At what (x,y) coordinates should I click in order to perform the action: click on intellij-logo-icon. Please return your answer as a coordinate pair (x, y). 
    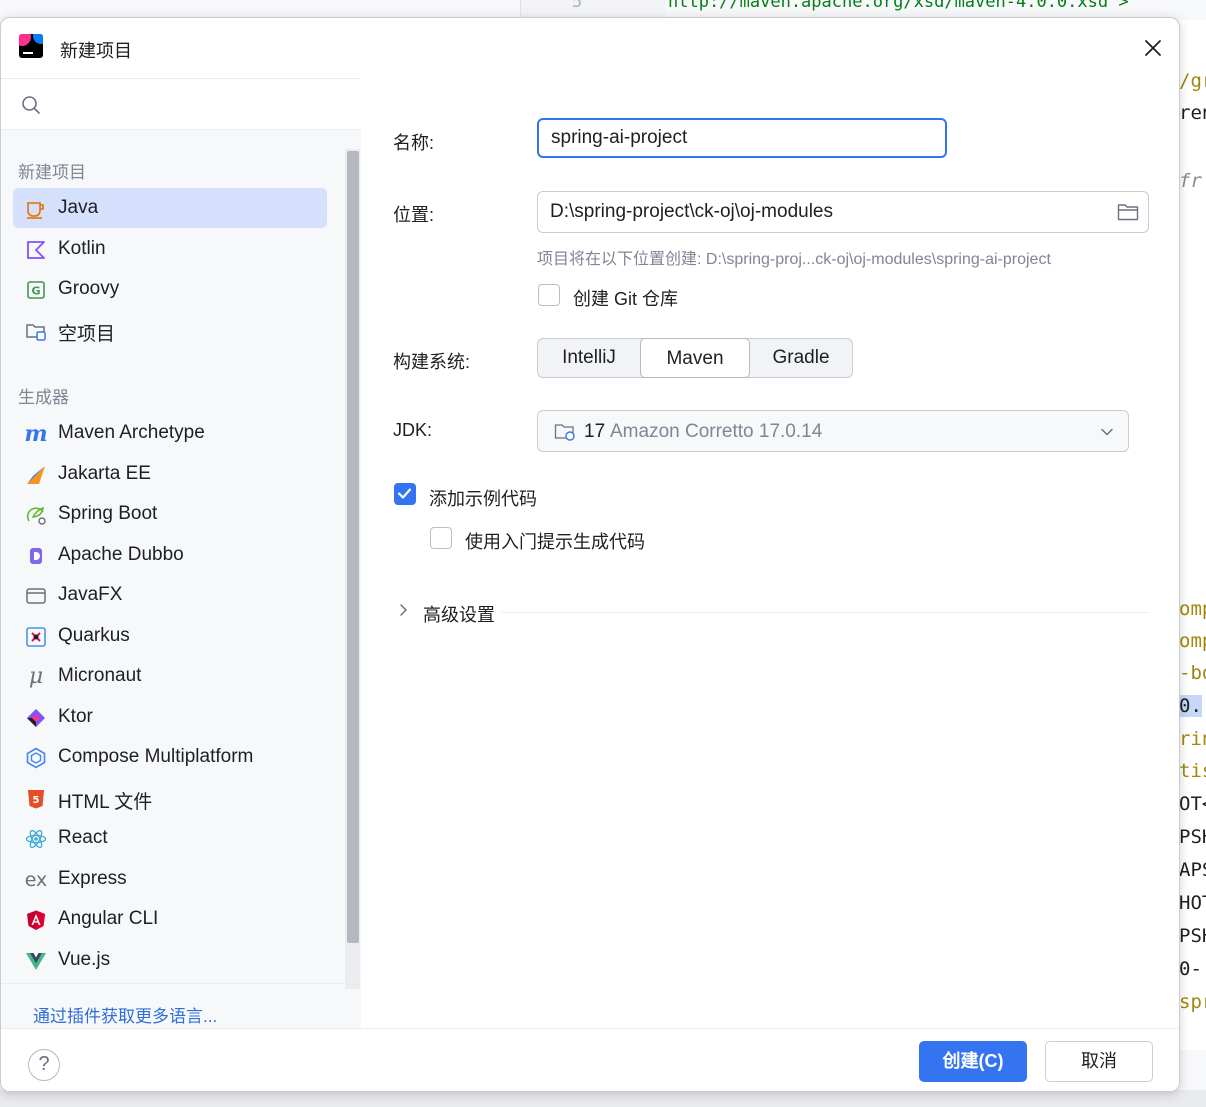
    Looking at the image, I should click on (31, 46).